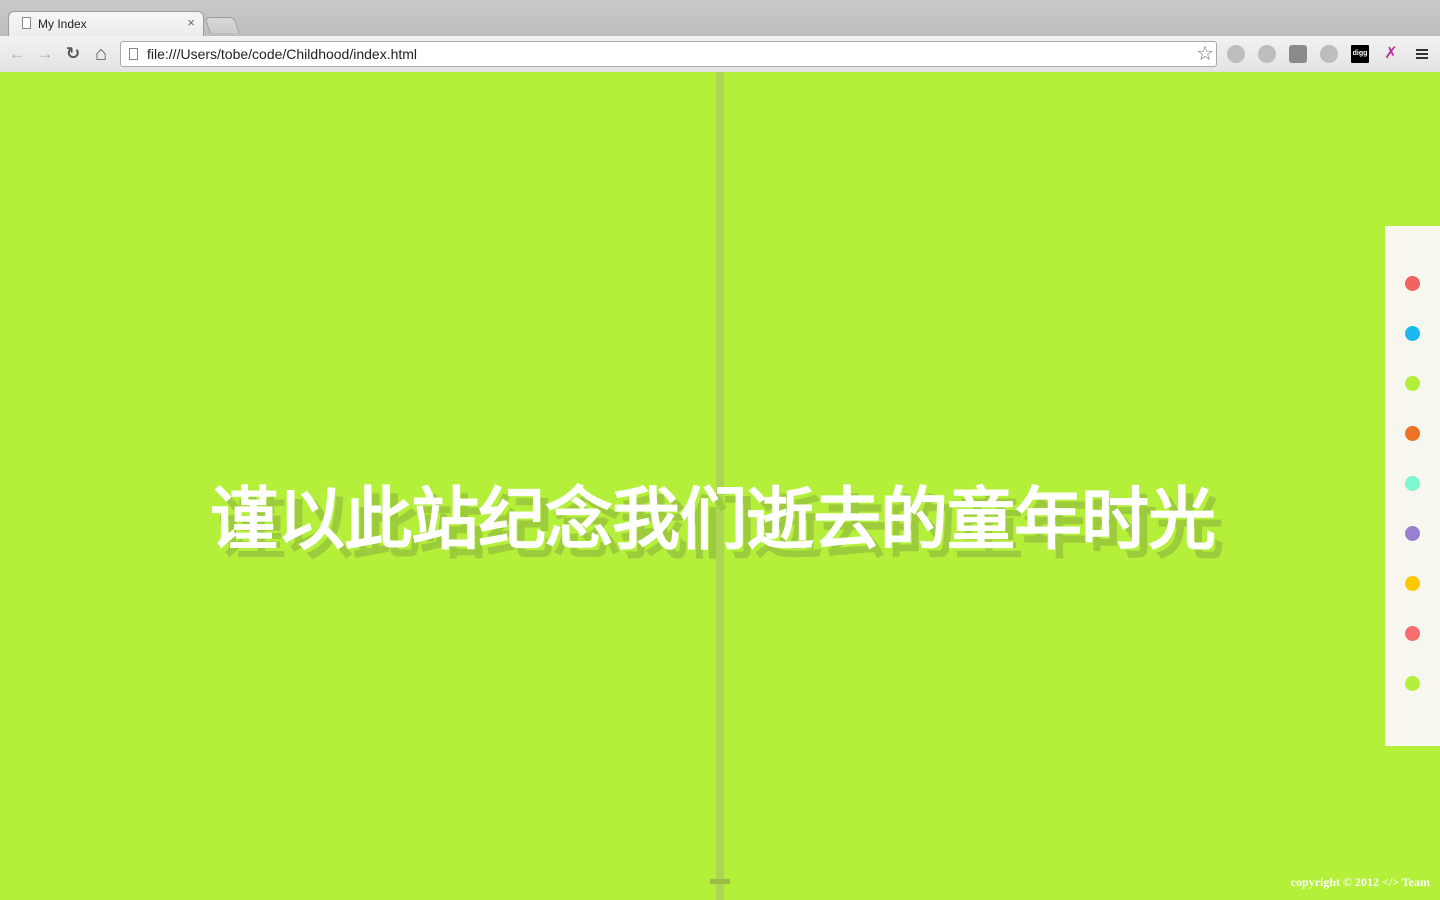  I want to click on digg-icon: digg, so click(1360, 54).